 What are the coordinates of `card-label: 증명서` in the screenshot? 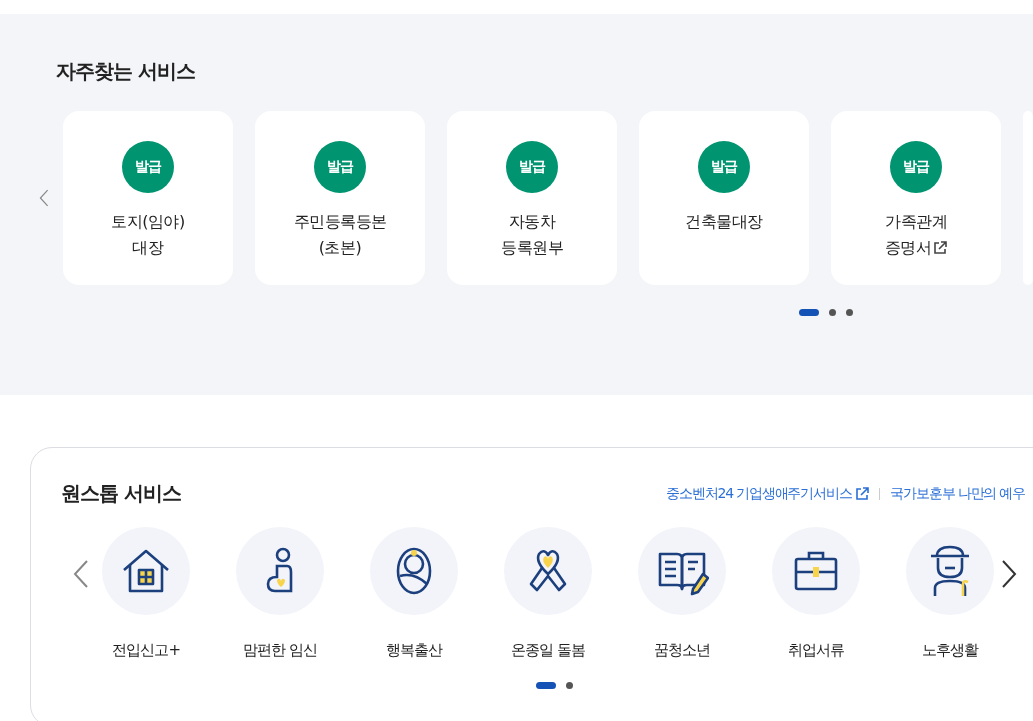 It's located at (908, 248).